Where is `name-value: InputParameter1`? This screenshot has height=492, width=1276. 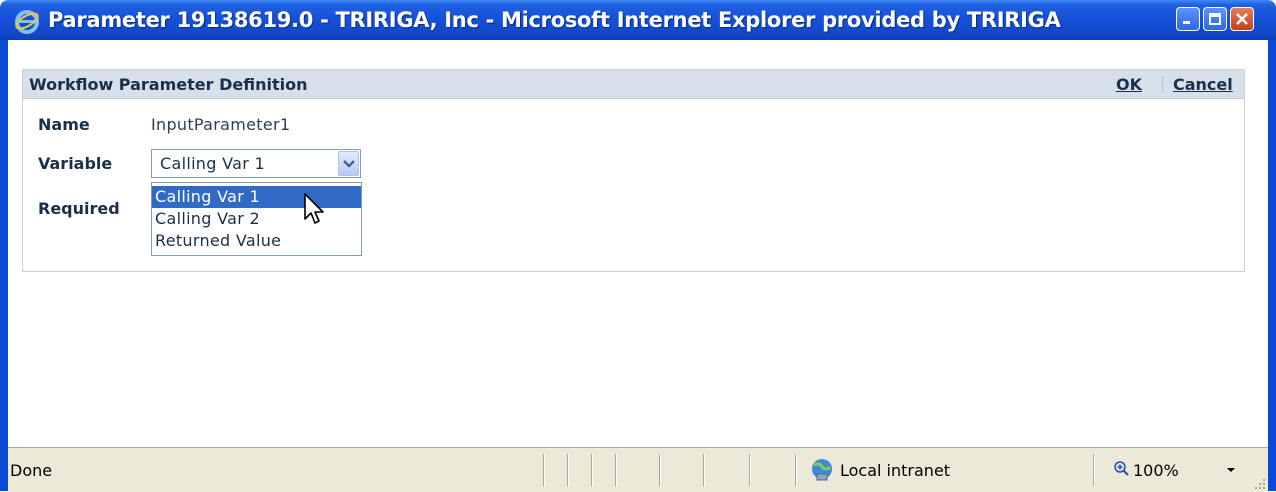
name-value: InputParameter1 is located at coordinates (221, 124).